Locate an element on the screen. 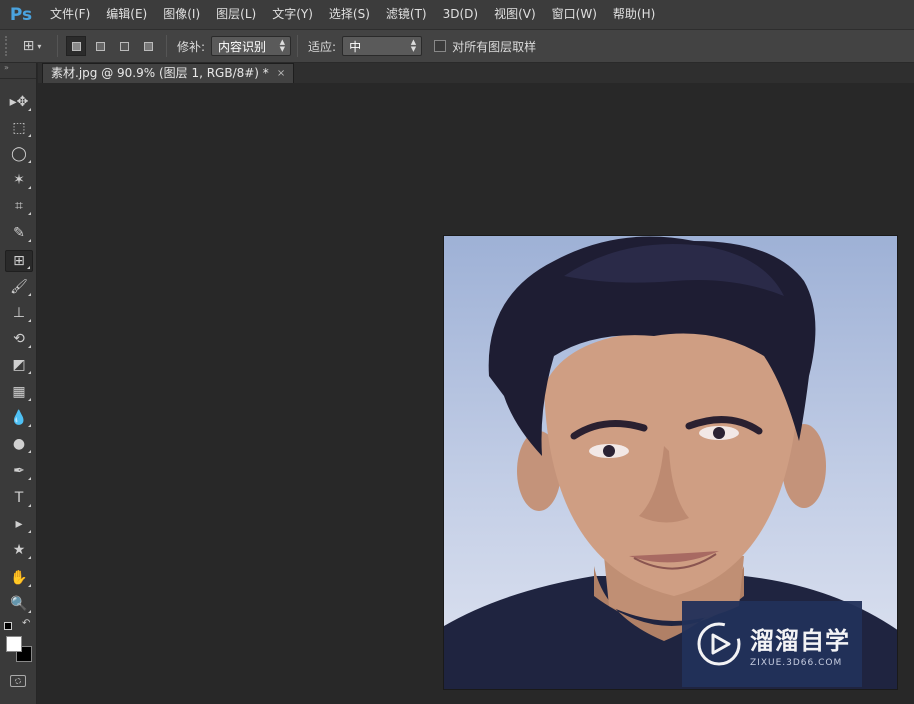 This screenshot has height=704, width=914. patch-mode-select: 内容识别 ▲ ▼ is located at coordinates (251, 46).